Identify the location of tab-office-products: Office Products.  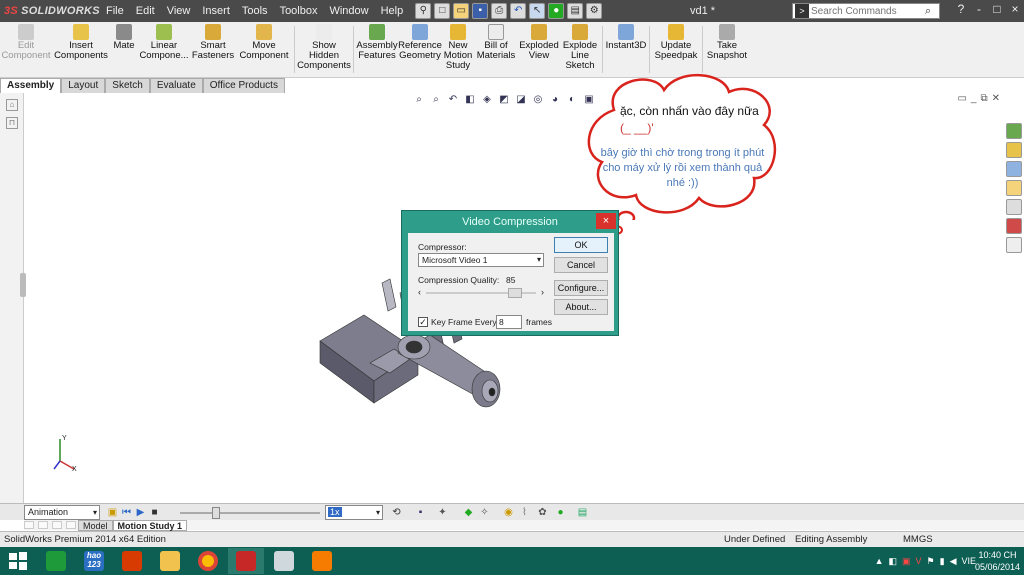
(243, 85).